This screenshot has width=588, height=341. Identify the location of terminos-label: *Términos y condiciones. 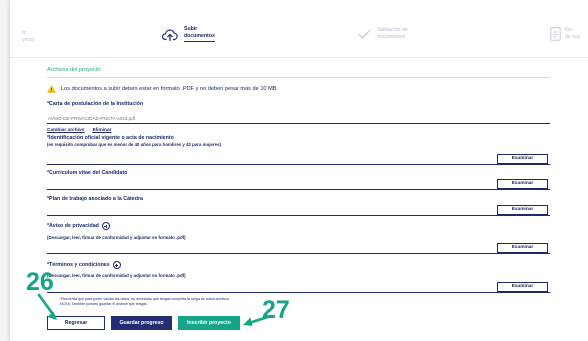
(78, 265).